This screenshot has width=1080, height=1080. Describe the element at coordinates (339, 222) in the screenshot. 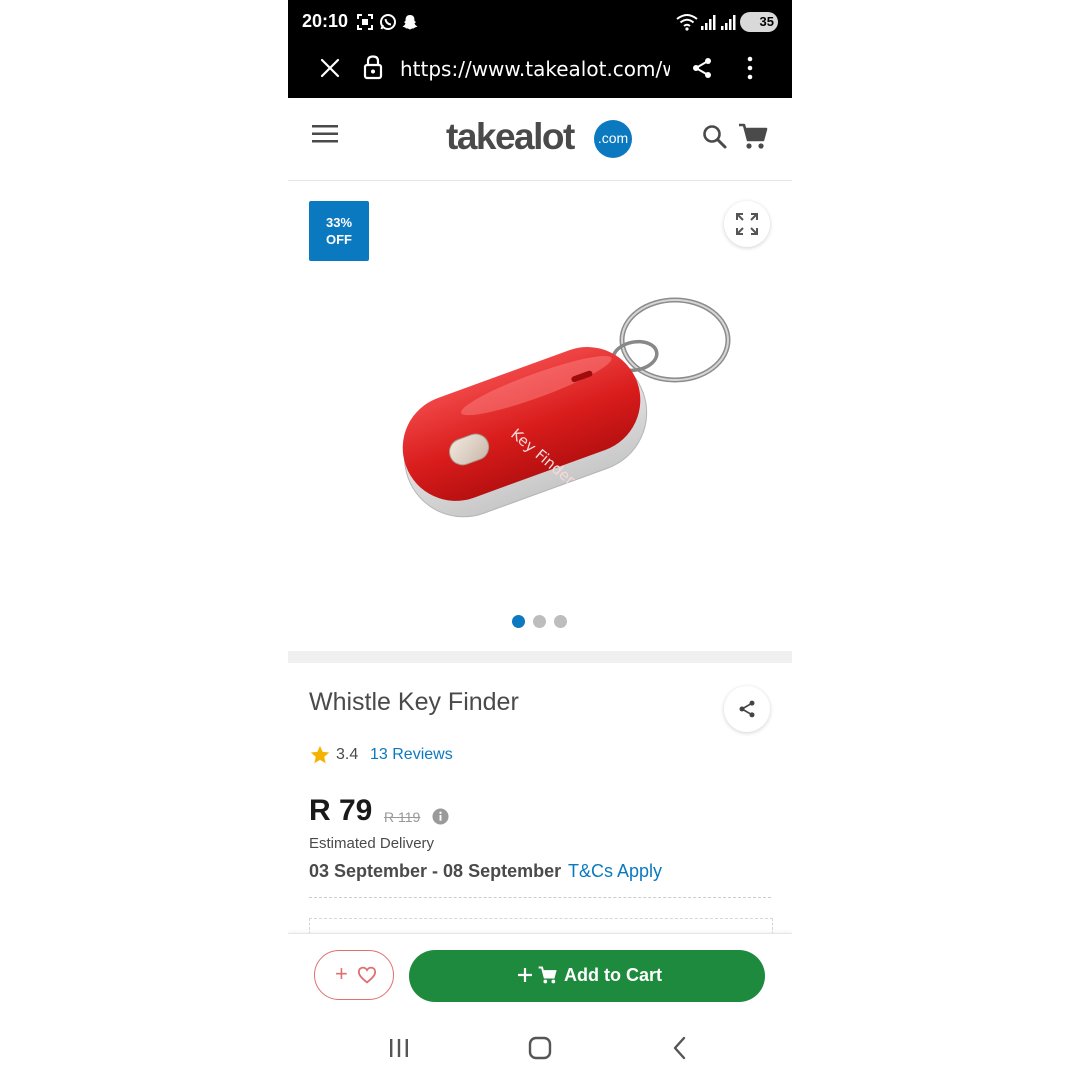

I see `discount-percent: 33%` at that location.